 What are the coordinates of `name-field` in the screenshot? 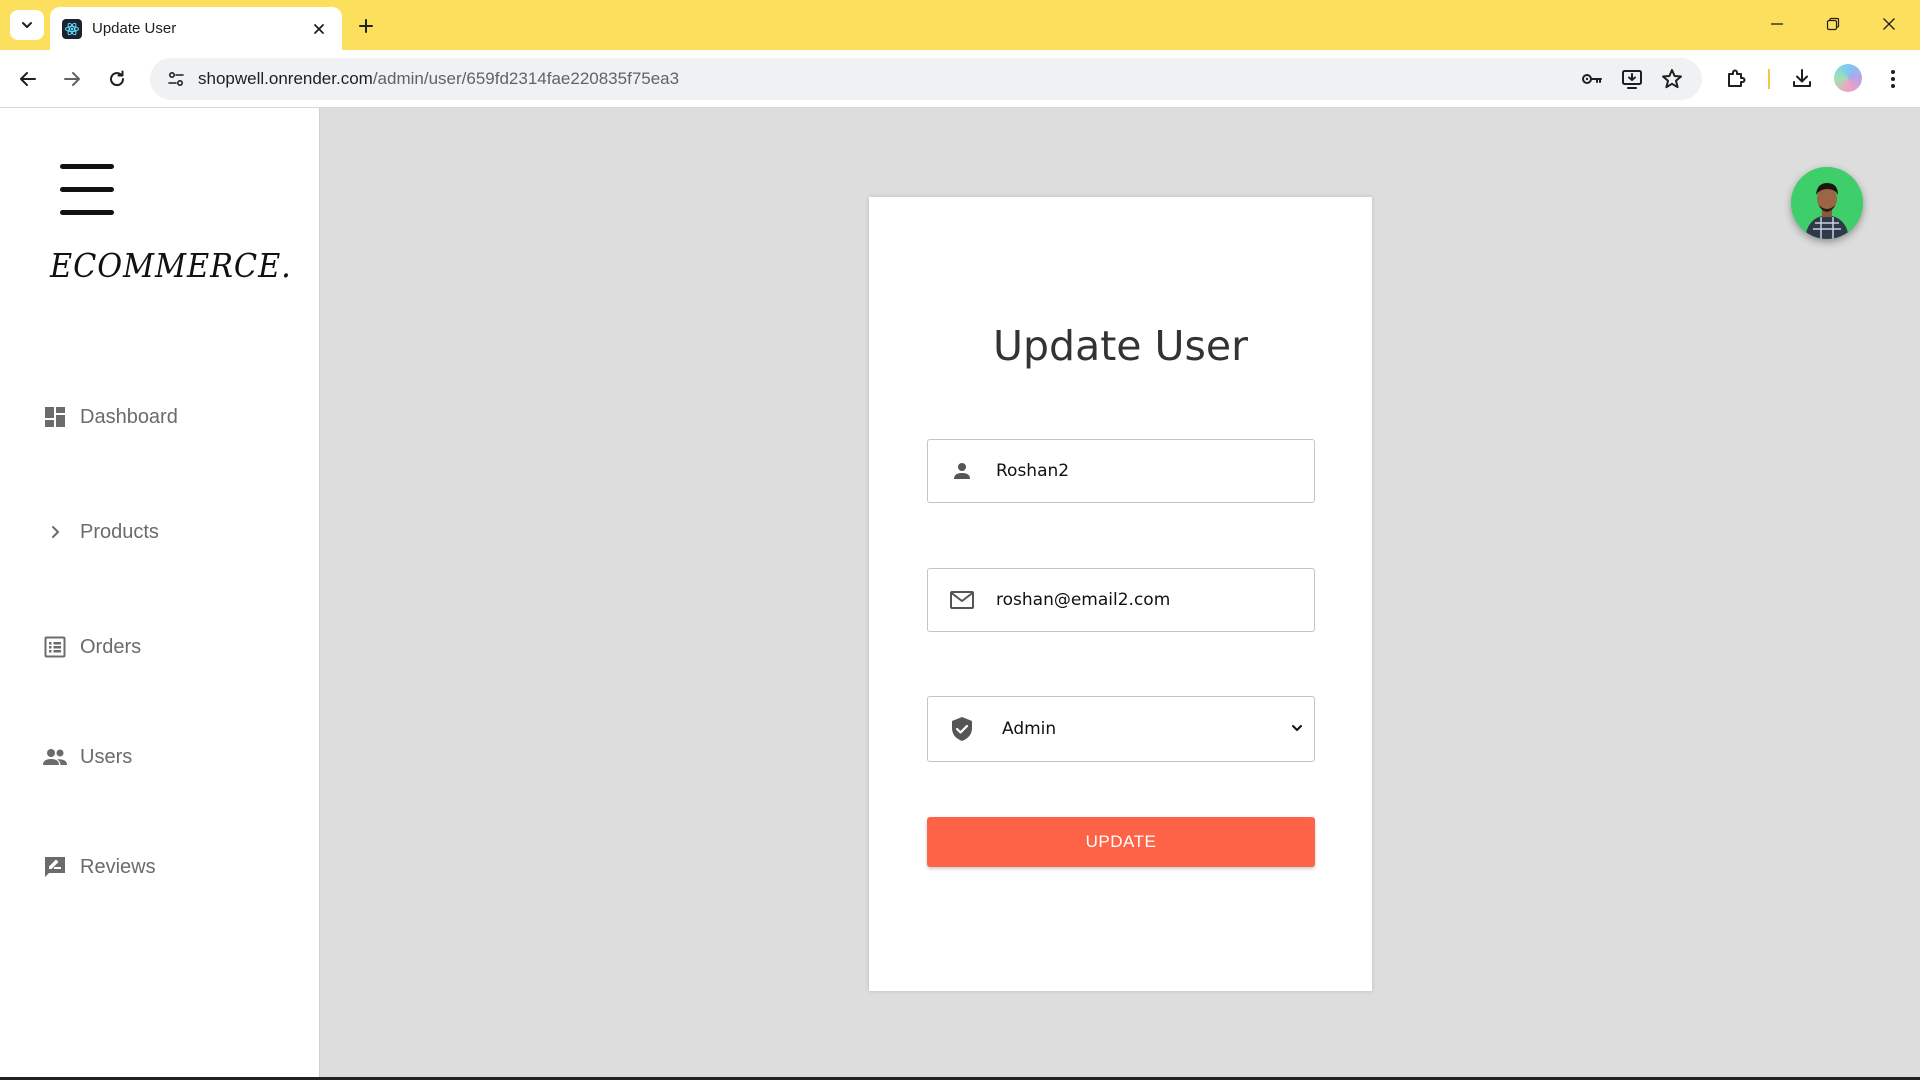 It's located at (1121, 471).